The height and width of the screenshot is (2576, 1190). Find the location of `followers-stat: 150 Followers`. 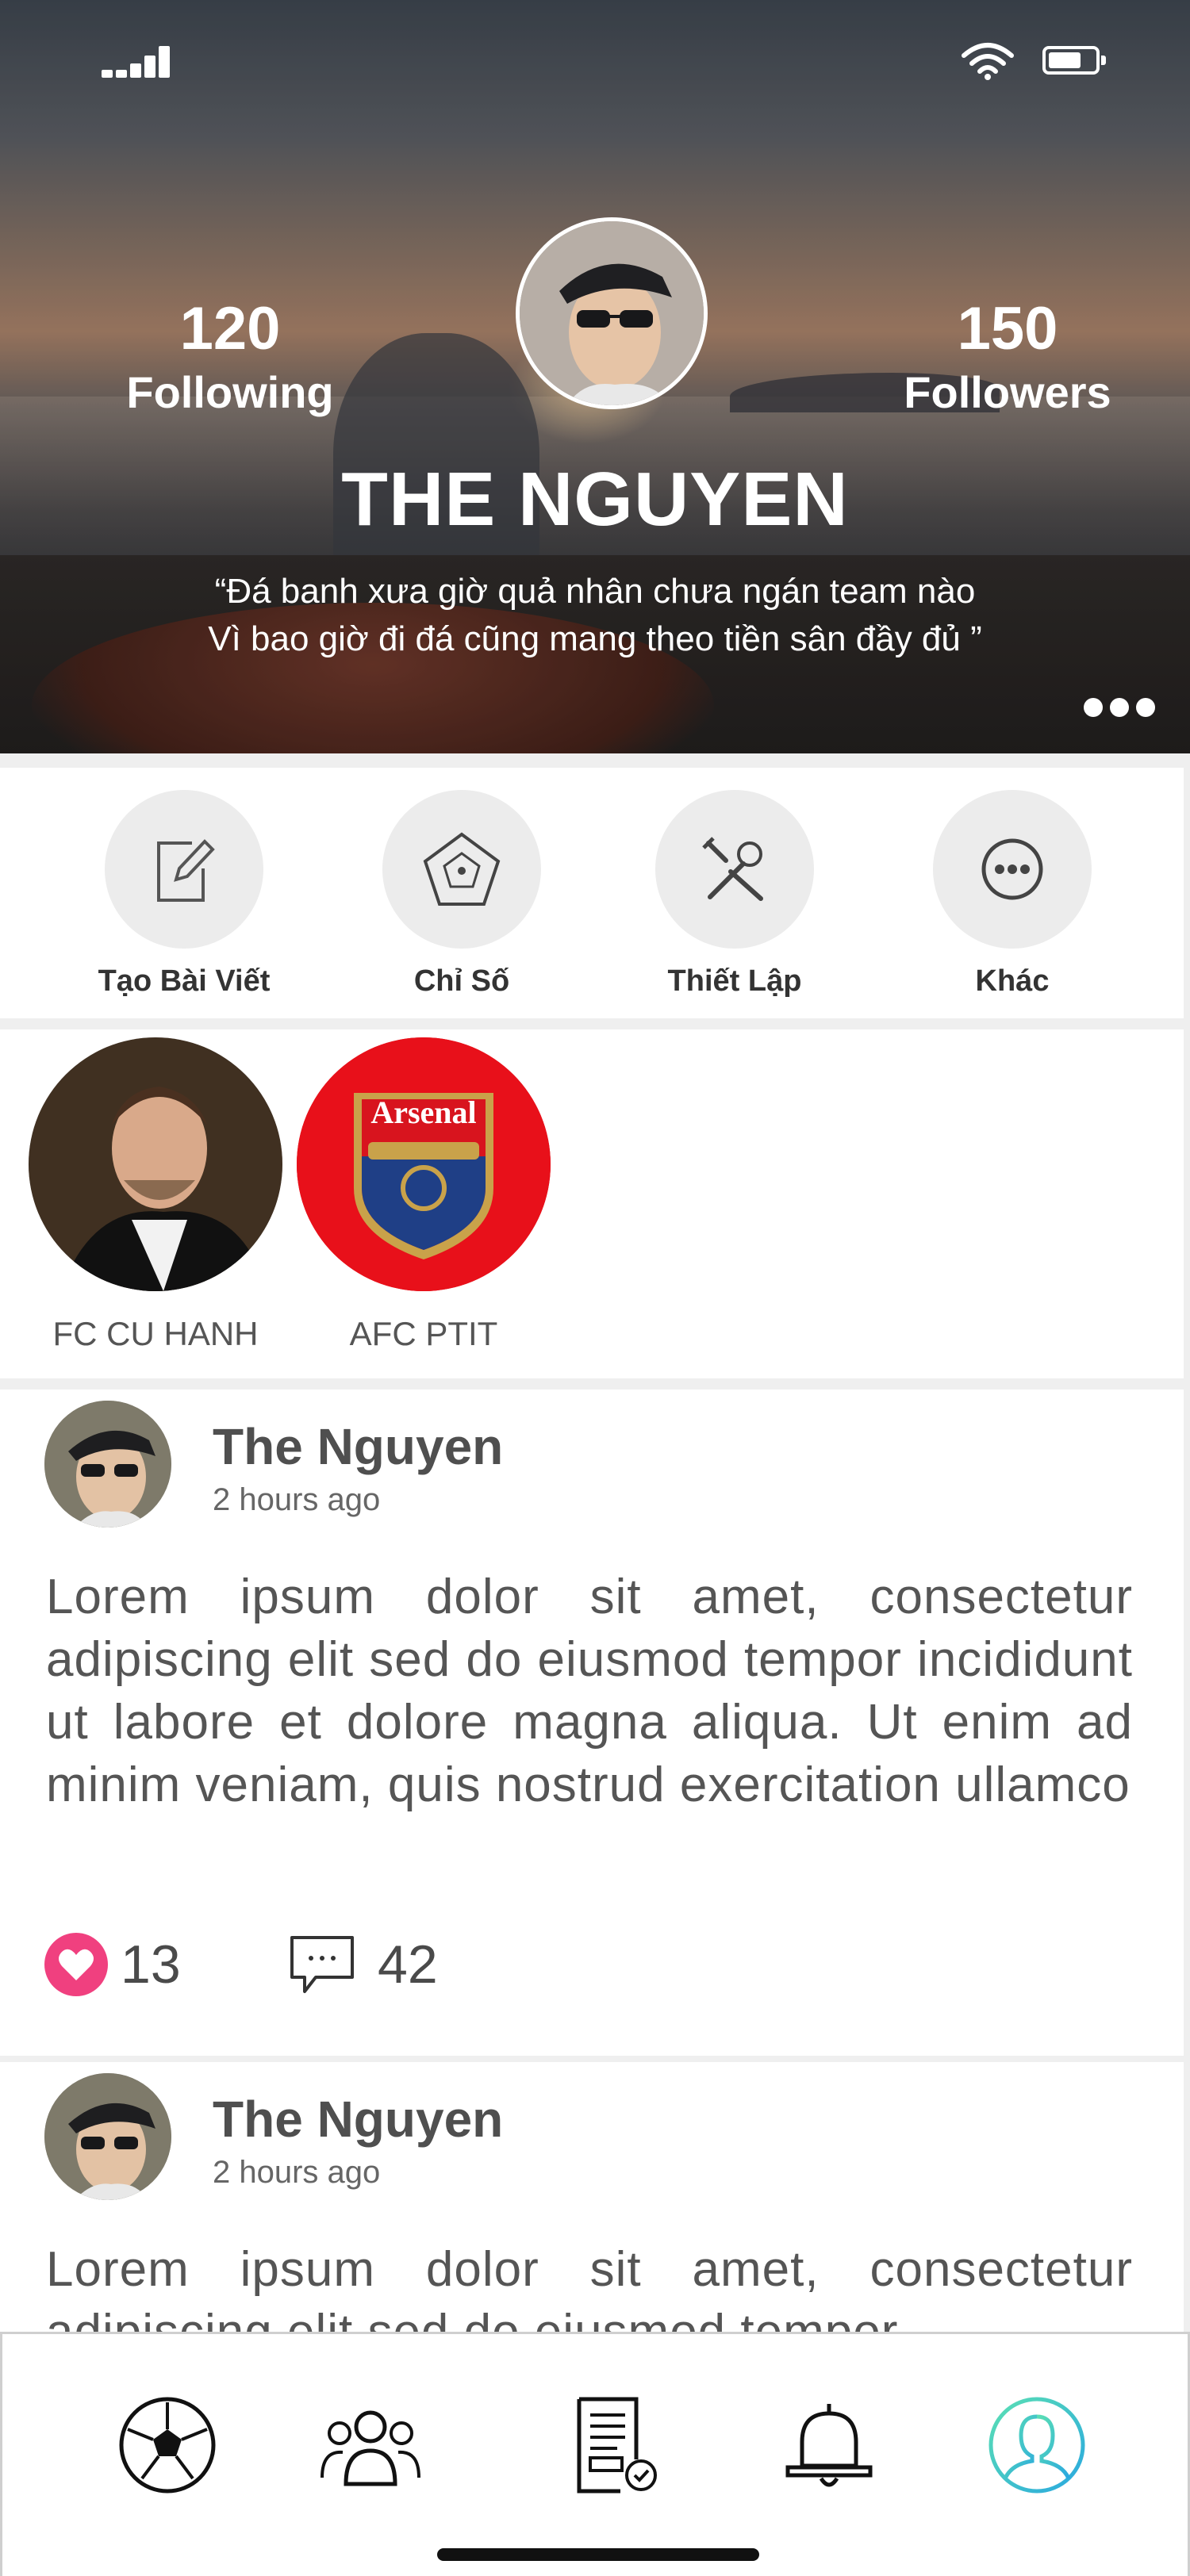

followers-stat: 150 Followers is located at coordinates (1007, 356).